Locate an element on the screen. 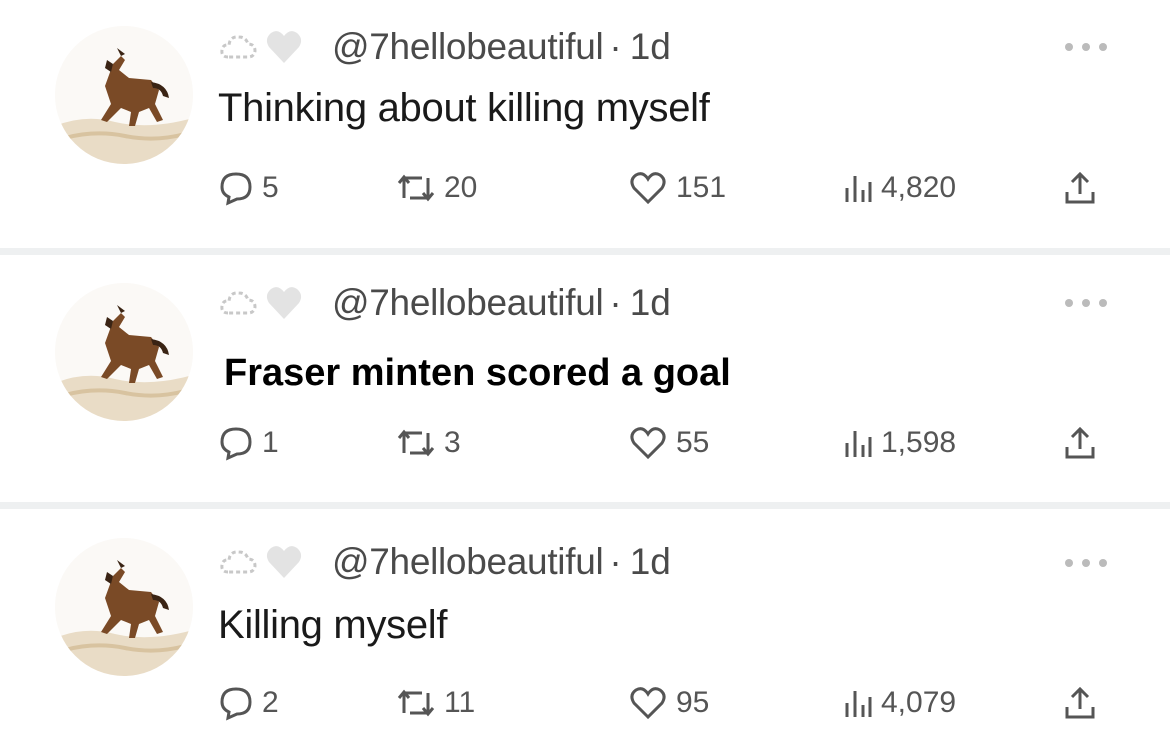 The height and width of the screenshot is (747, 1170). like-count: 95 is located at coordinates (693, 702).